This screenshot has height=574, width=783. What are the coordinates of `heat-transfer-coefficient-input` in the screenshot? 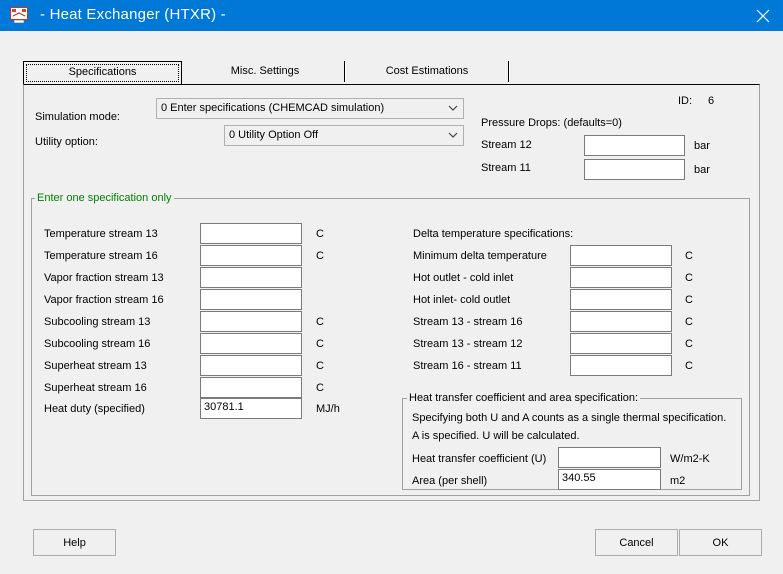 It's located at (609, 457).